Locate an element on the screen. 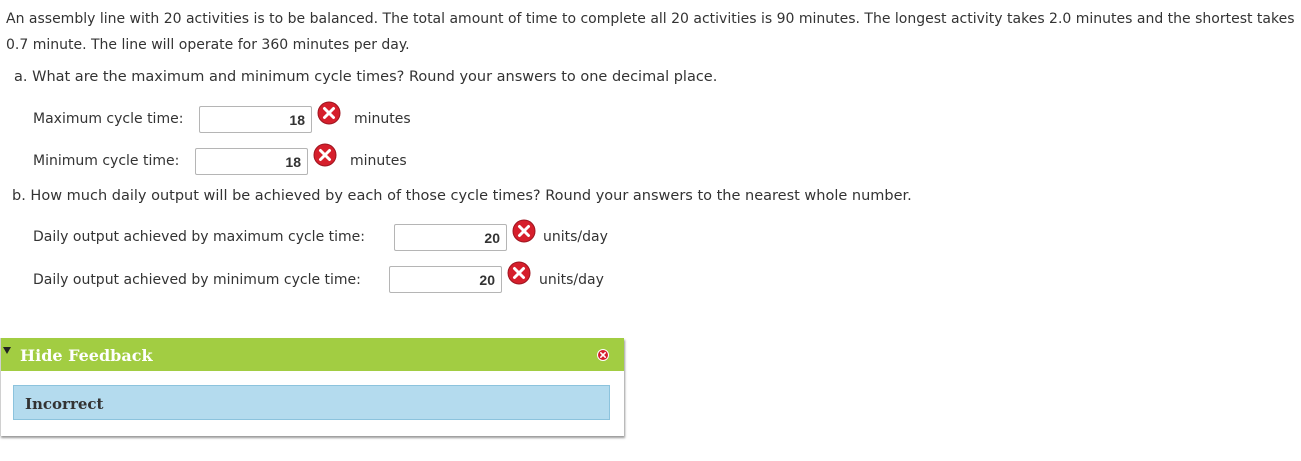 Image resolution: width=1301 pixels, height=461 pixels. min-cycle-time-unit: minutes is located at coordinates (378, 161).